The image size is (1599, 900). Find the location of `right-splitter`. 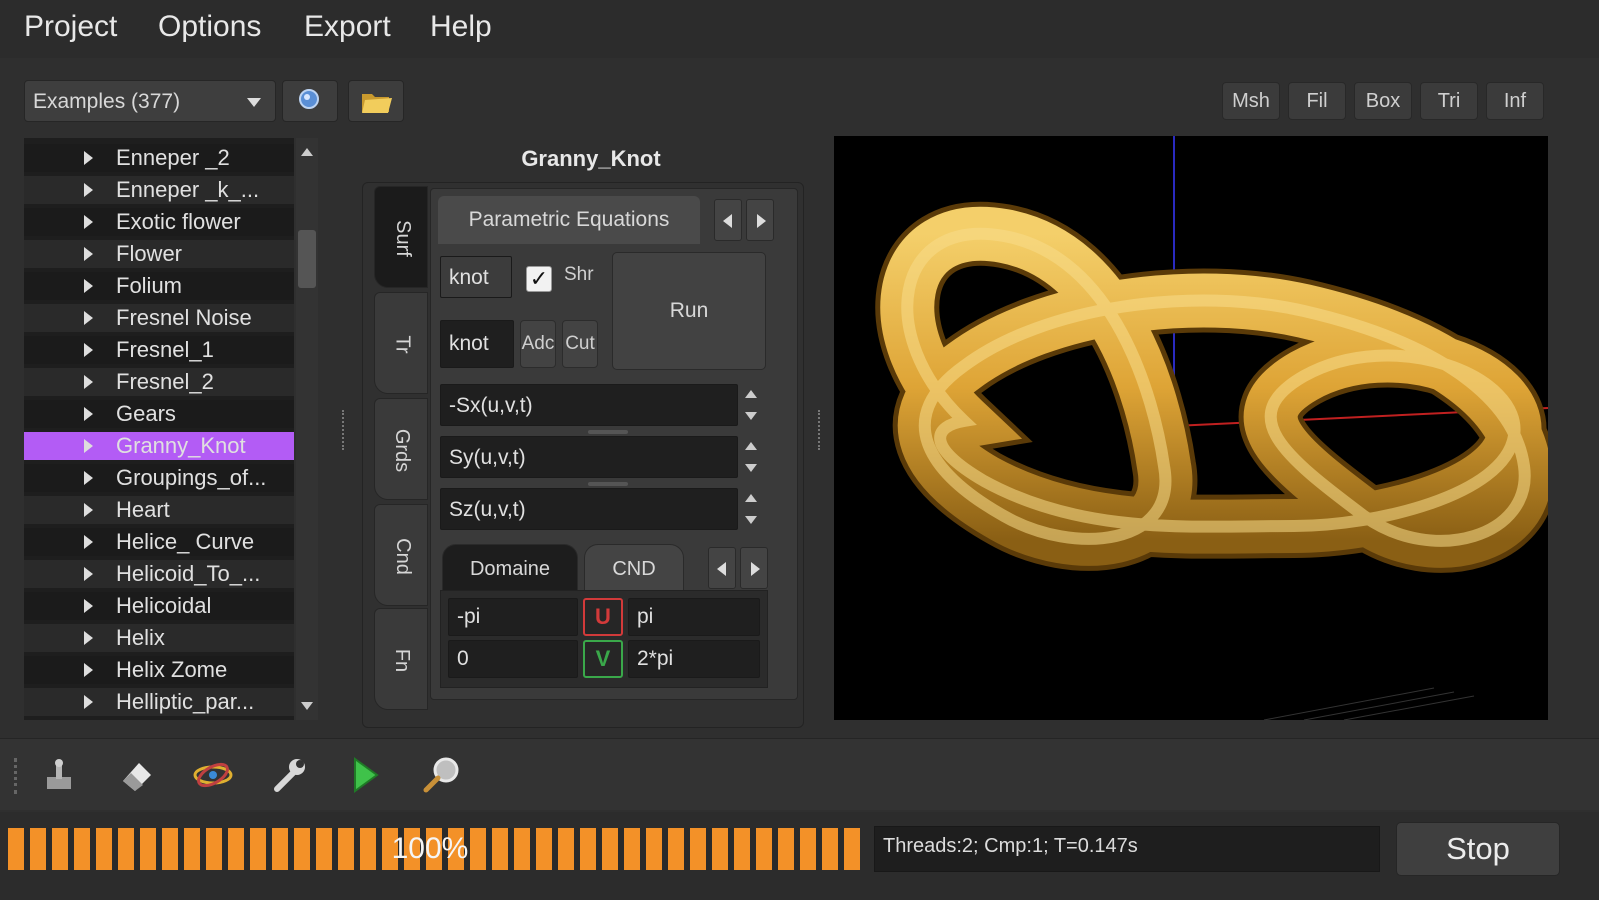

right-splitter is located at coordinates (821, 430).